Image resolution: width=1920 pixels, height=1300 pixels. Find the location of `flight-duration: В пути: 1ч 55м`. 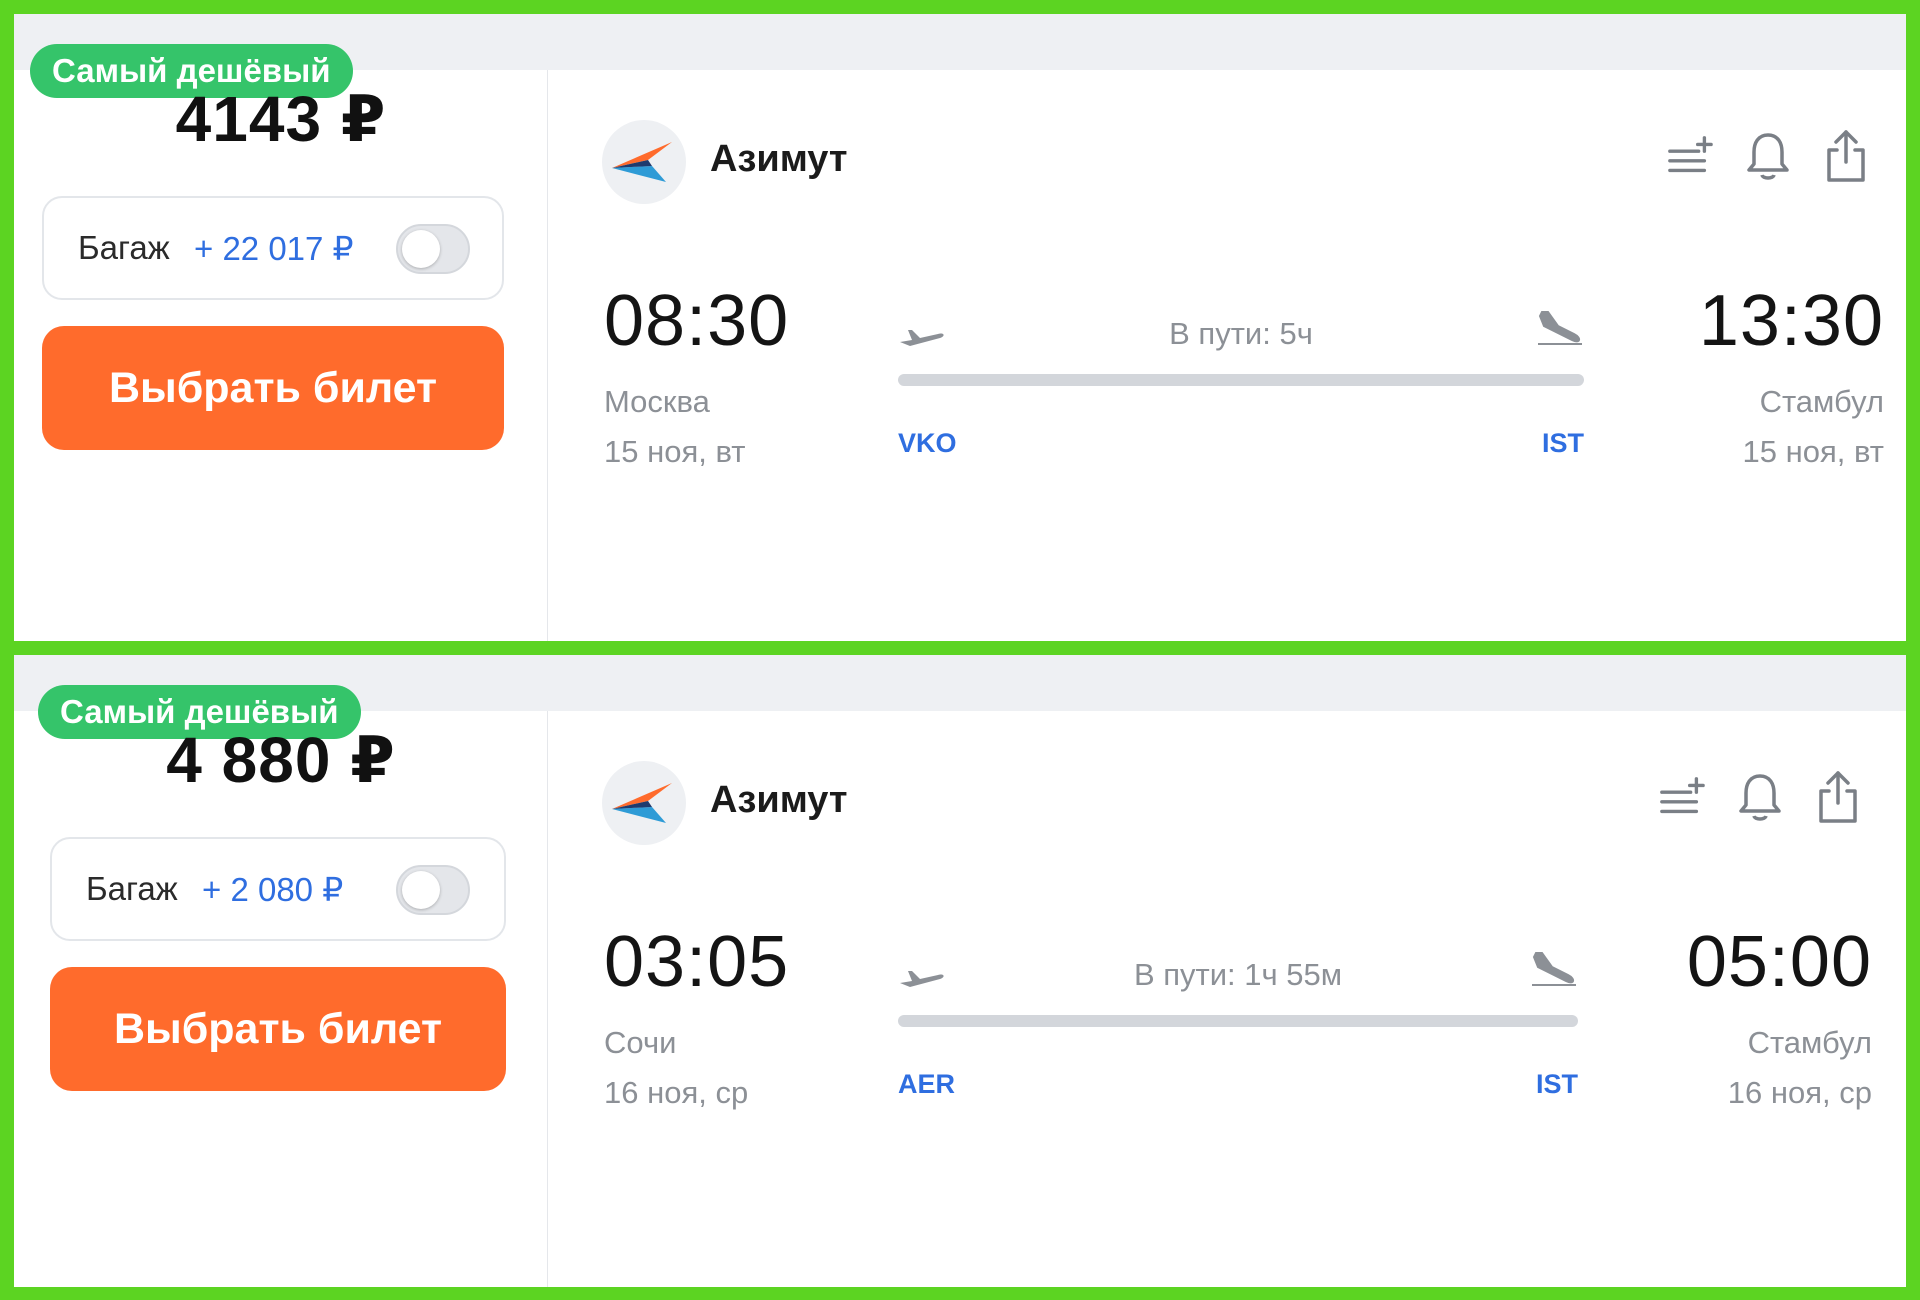

flight-duration: В пути: 1ч 55м is located at coordinates (1238, 974).